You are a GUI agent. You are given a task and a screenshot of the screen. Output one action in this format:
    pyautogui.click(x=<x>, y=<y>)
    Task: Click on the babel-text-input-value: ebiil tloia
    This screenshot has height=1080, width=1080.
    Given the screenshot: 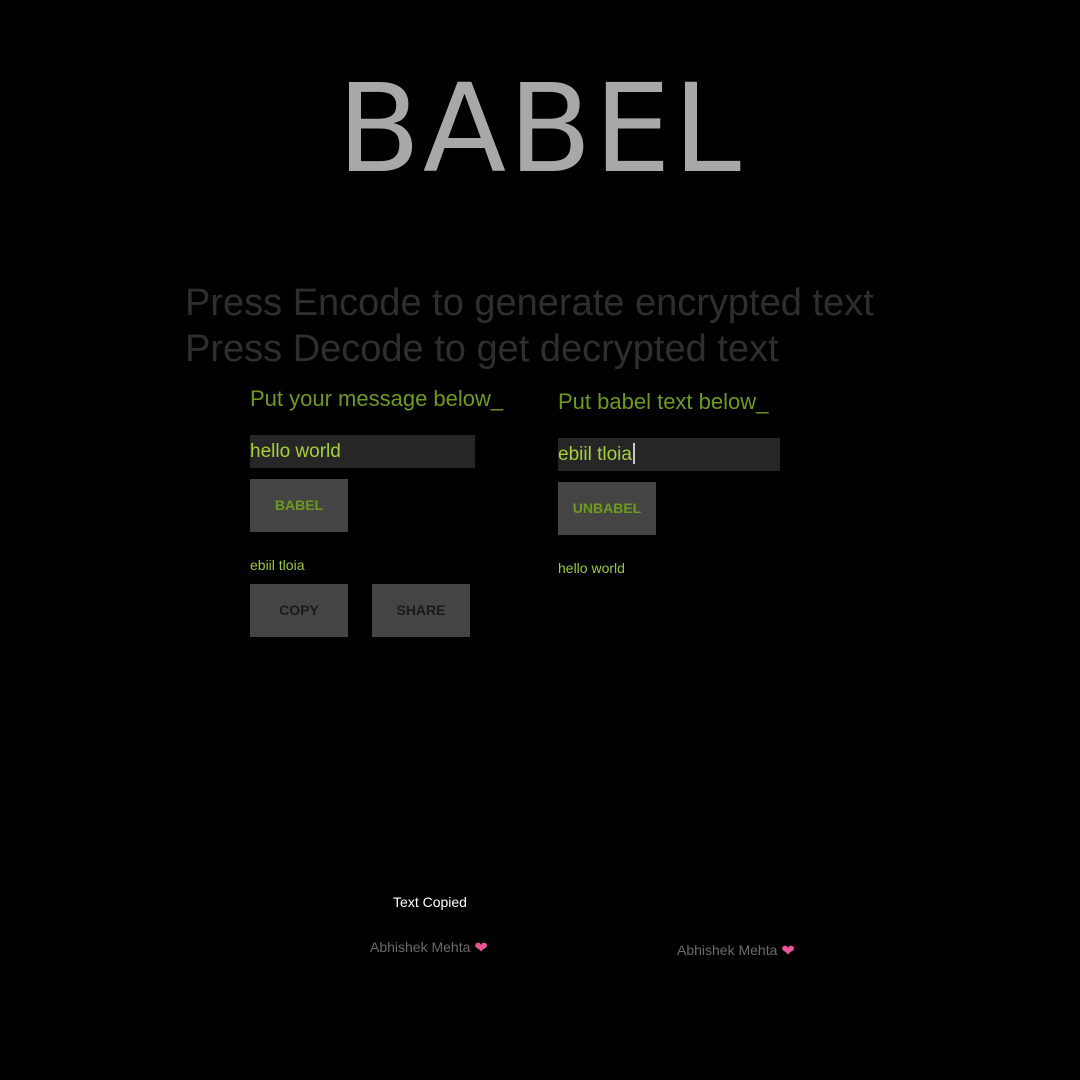 What is the action you would take?
    pyautogui.click(x=595, y=454)
    